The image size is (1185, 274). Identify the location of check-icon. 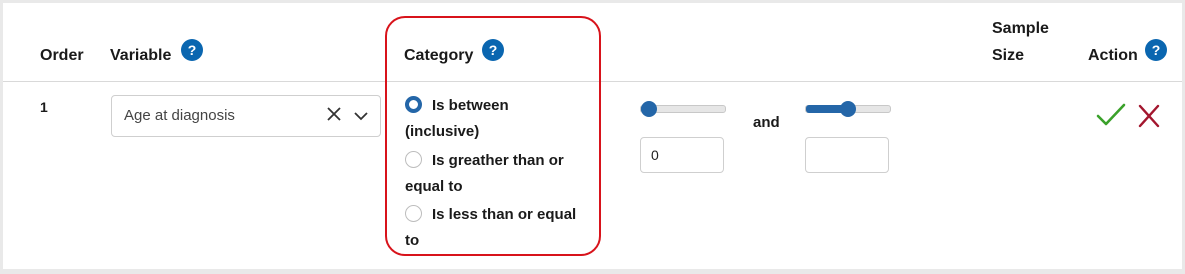
(1111, 117).